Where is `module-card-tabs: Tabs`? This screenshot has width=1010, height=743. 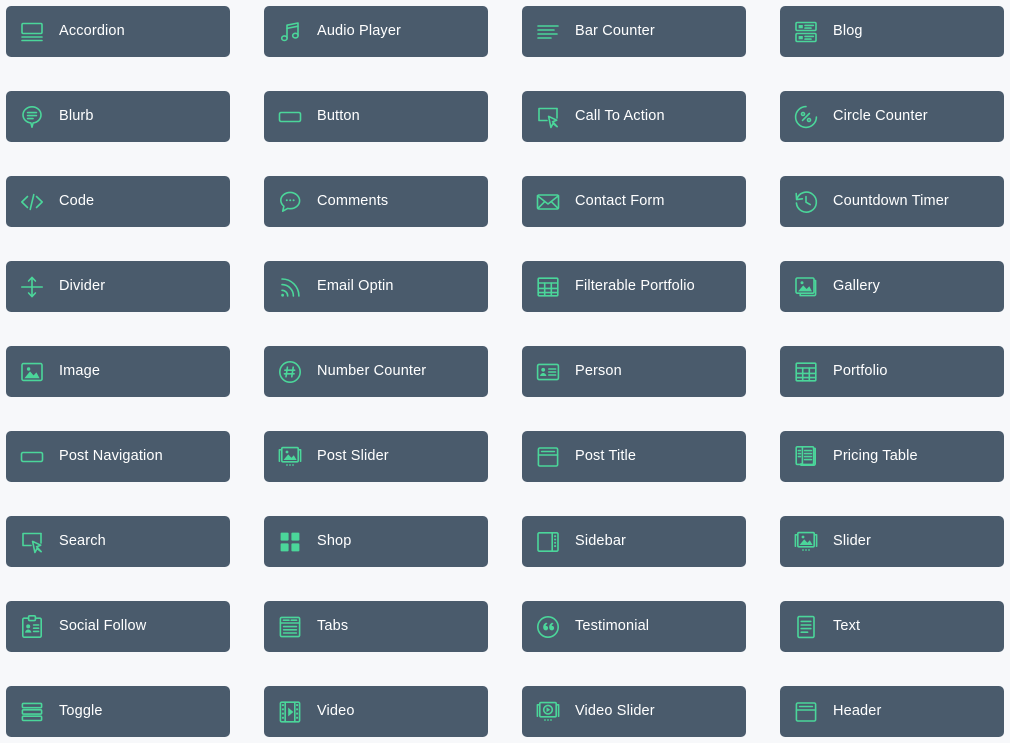 module-card-tabs: Tabs is located at coordinates (376, 626).